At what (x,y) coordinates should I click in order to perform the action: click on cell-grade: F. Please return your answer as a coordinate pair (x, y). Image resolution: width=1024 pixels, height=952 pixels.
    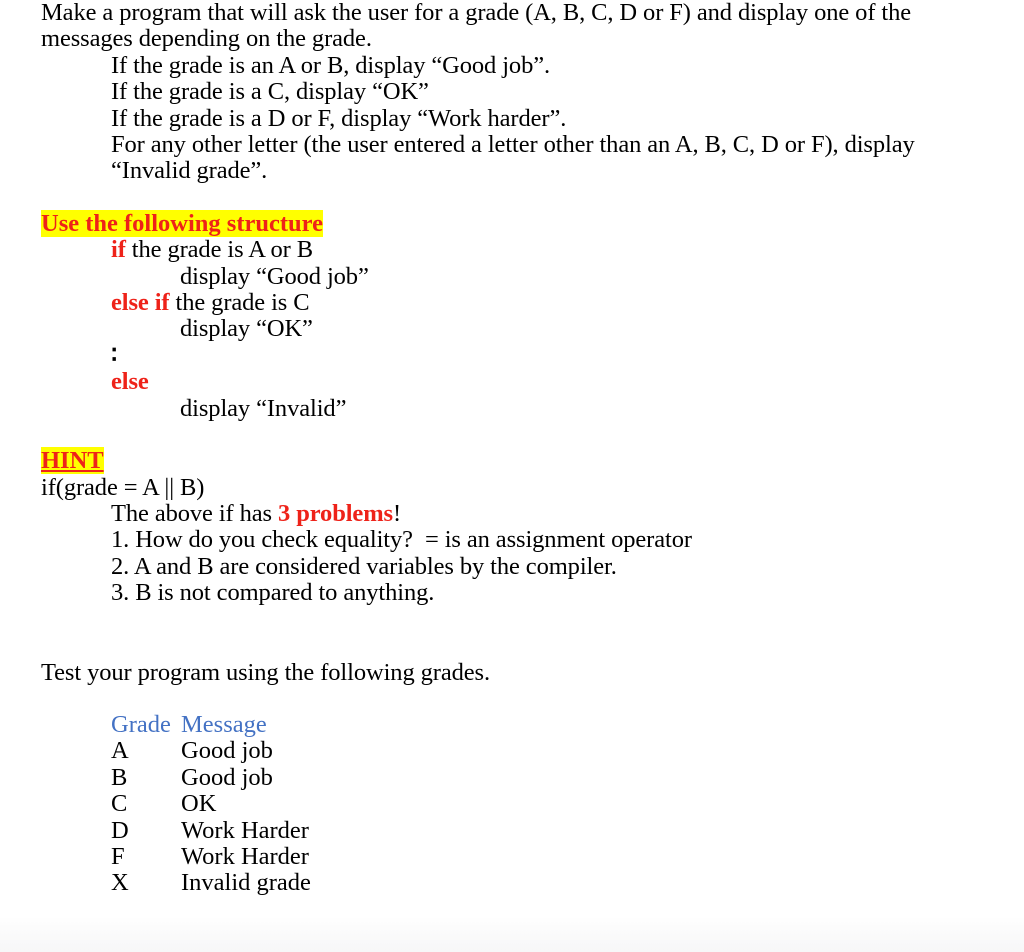
    Looking at the image, I should click on (118, 856).